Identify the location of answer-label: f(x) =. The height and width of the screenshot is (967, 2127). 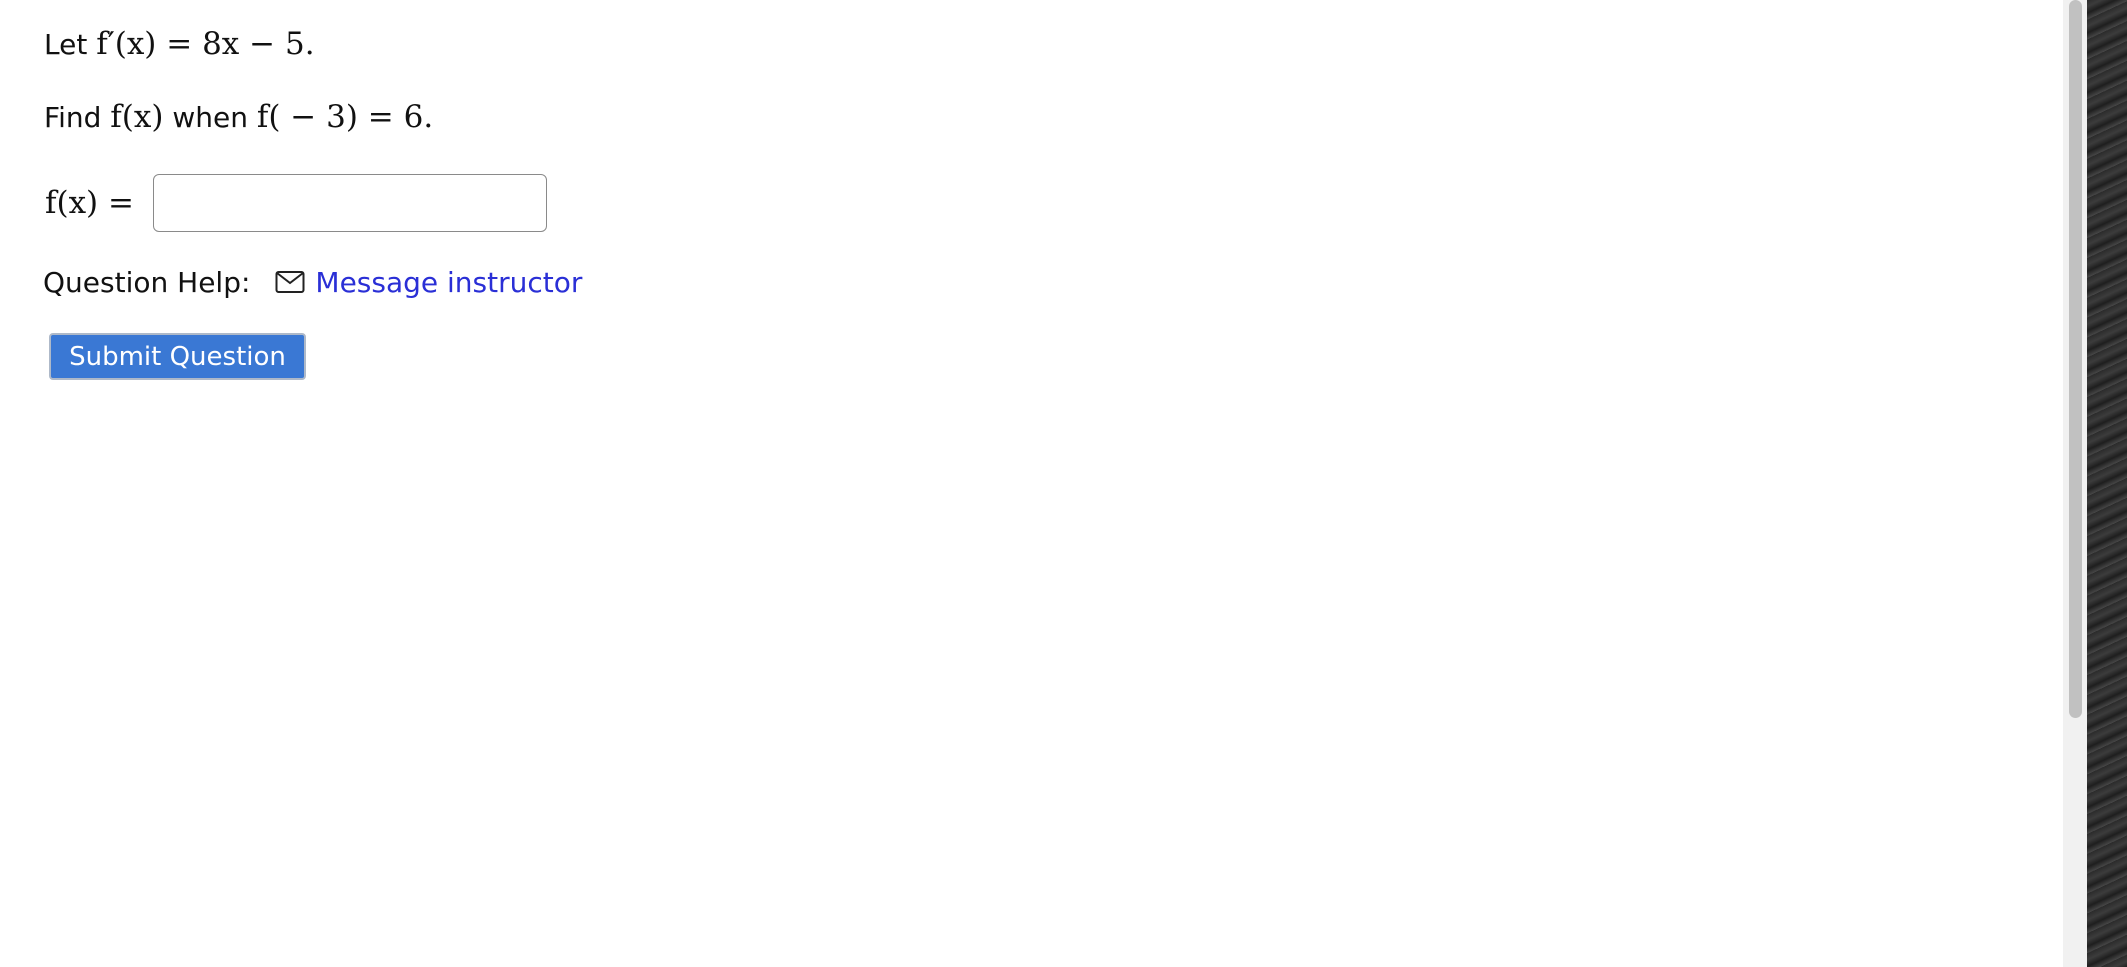
(89, 203).